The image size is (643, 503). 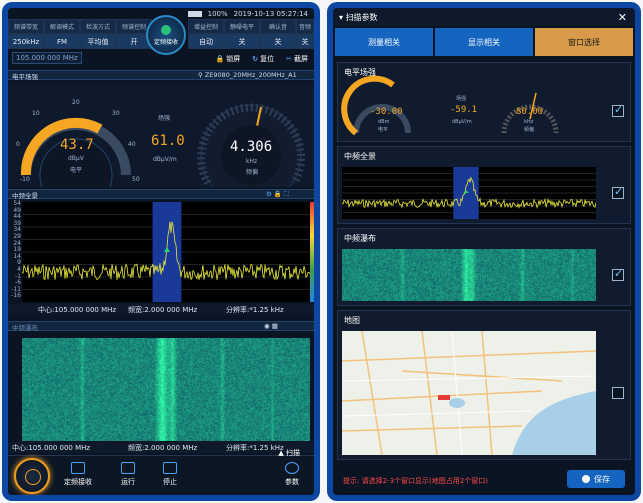 I want to click on dialog-title-bar: ▾ 扫描参数 ✕, so click(x=484, y=17).